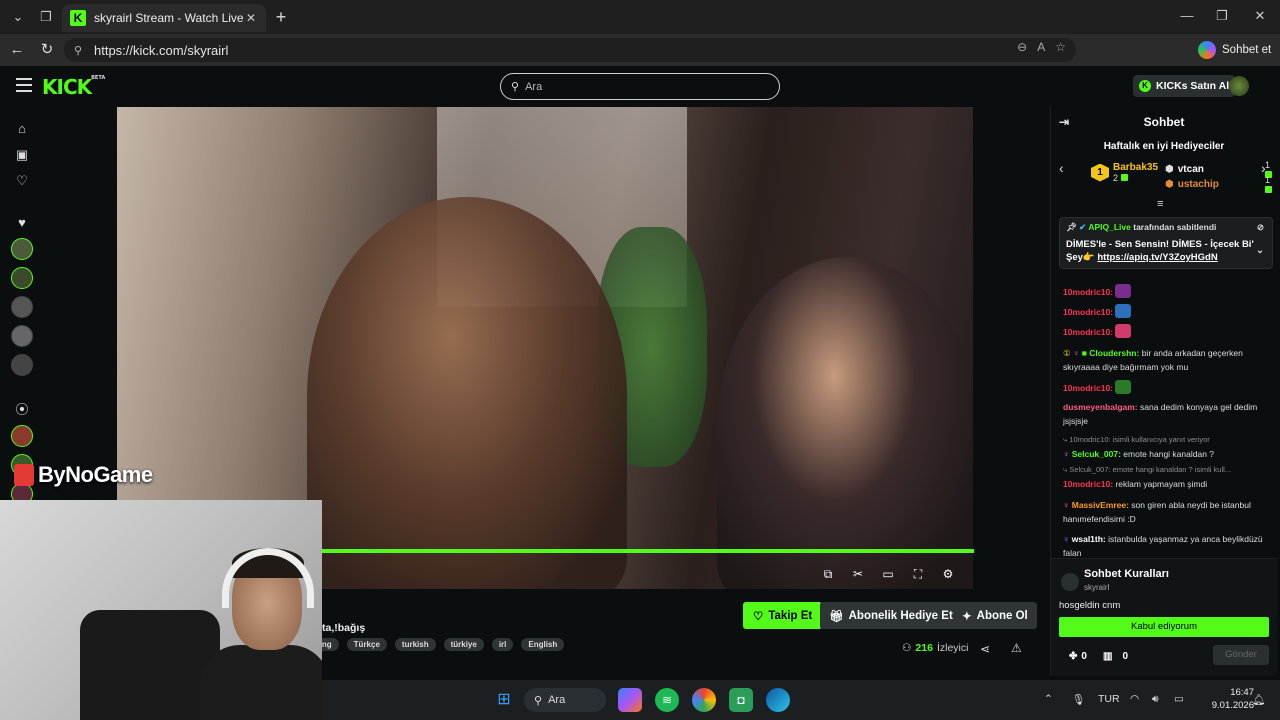 Image resolution: width=1280 pixels, height=720 pixels. Describe the element at coordinates (1224, 699) in the screenshot. I see `system-clock: 16:47 9.01.2026` at that location.